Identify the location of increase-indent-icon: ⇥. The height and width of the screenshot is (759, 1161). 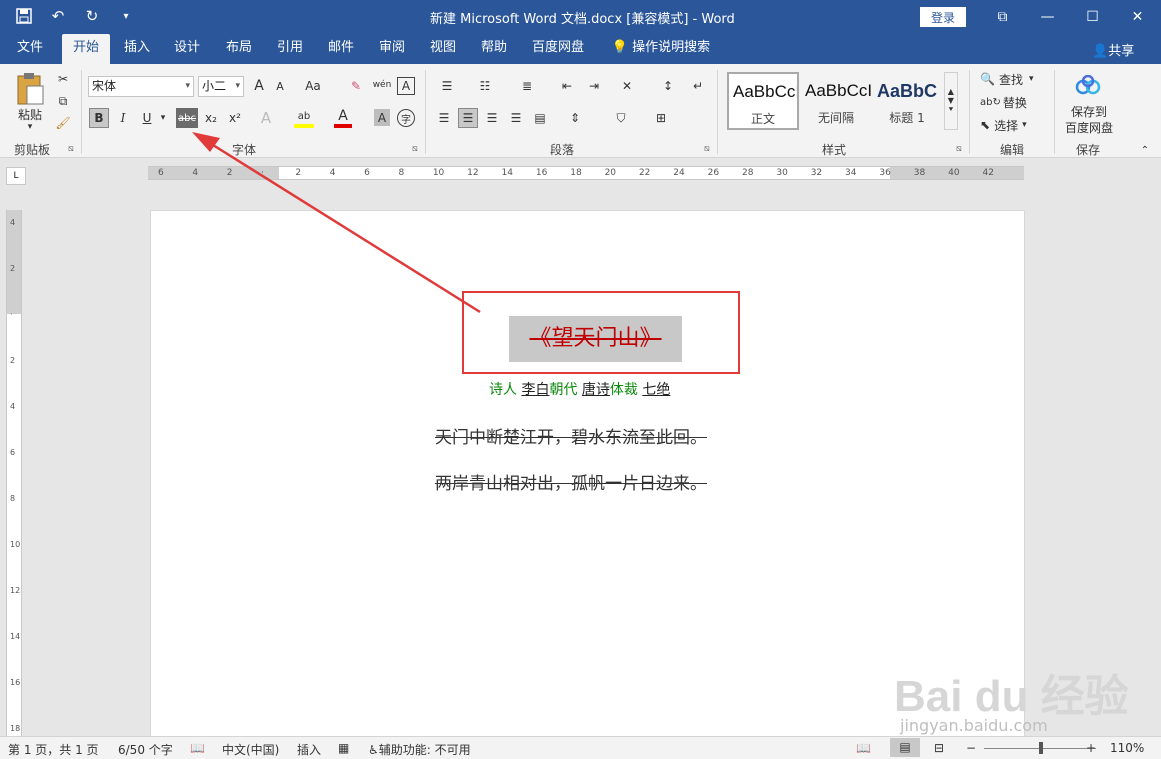
(594, 86).